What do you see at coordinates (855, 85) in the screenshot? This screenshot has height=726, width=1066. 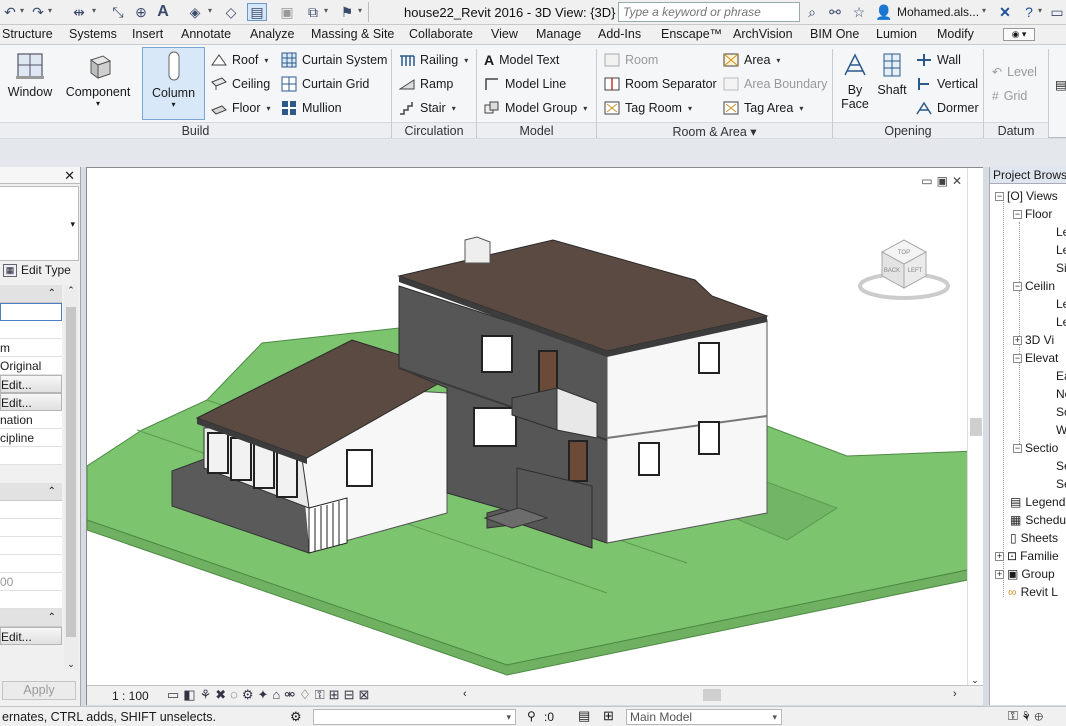 I see `by-face-button: By Face` at bounding box center [855, 85].